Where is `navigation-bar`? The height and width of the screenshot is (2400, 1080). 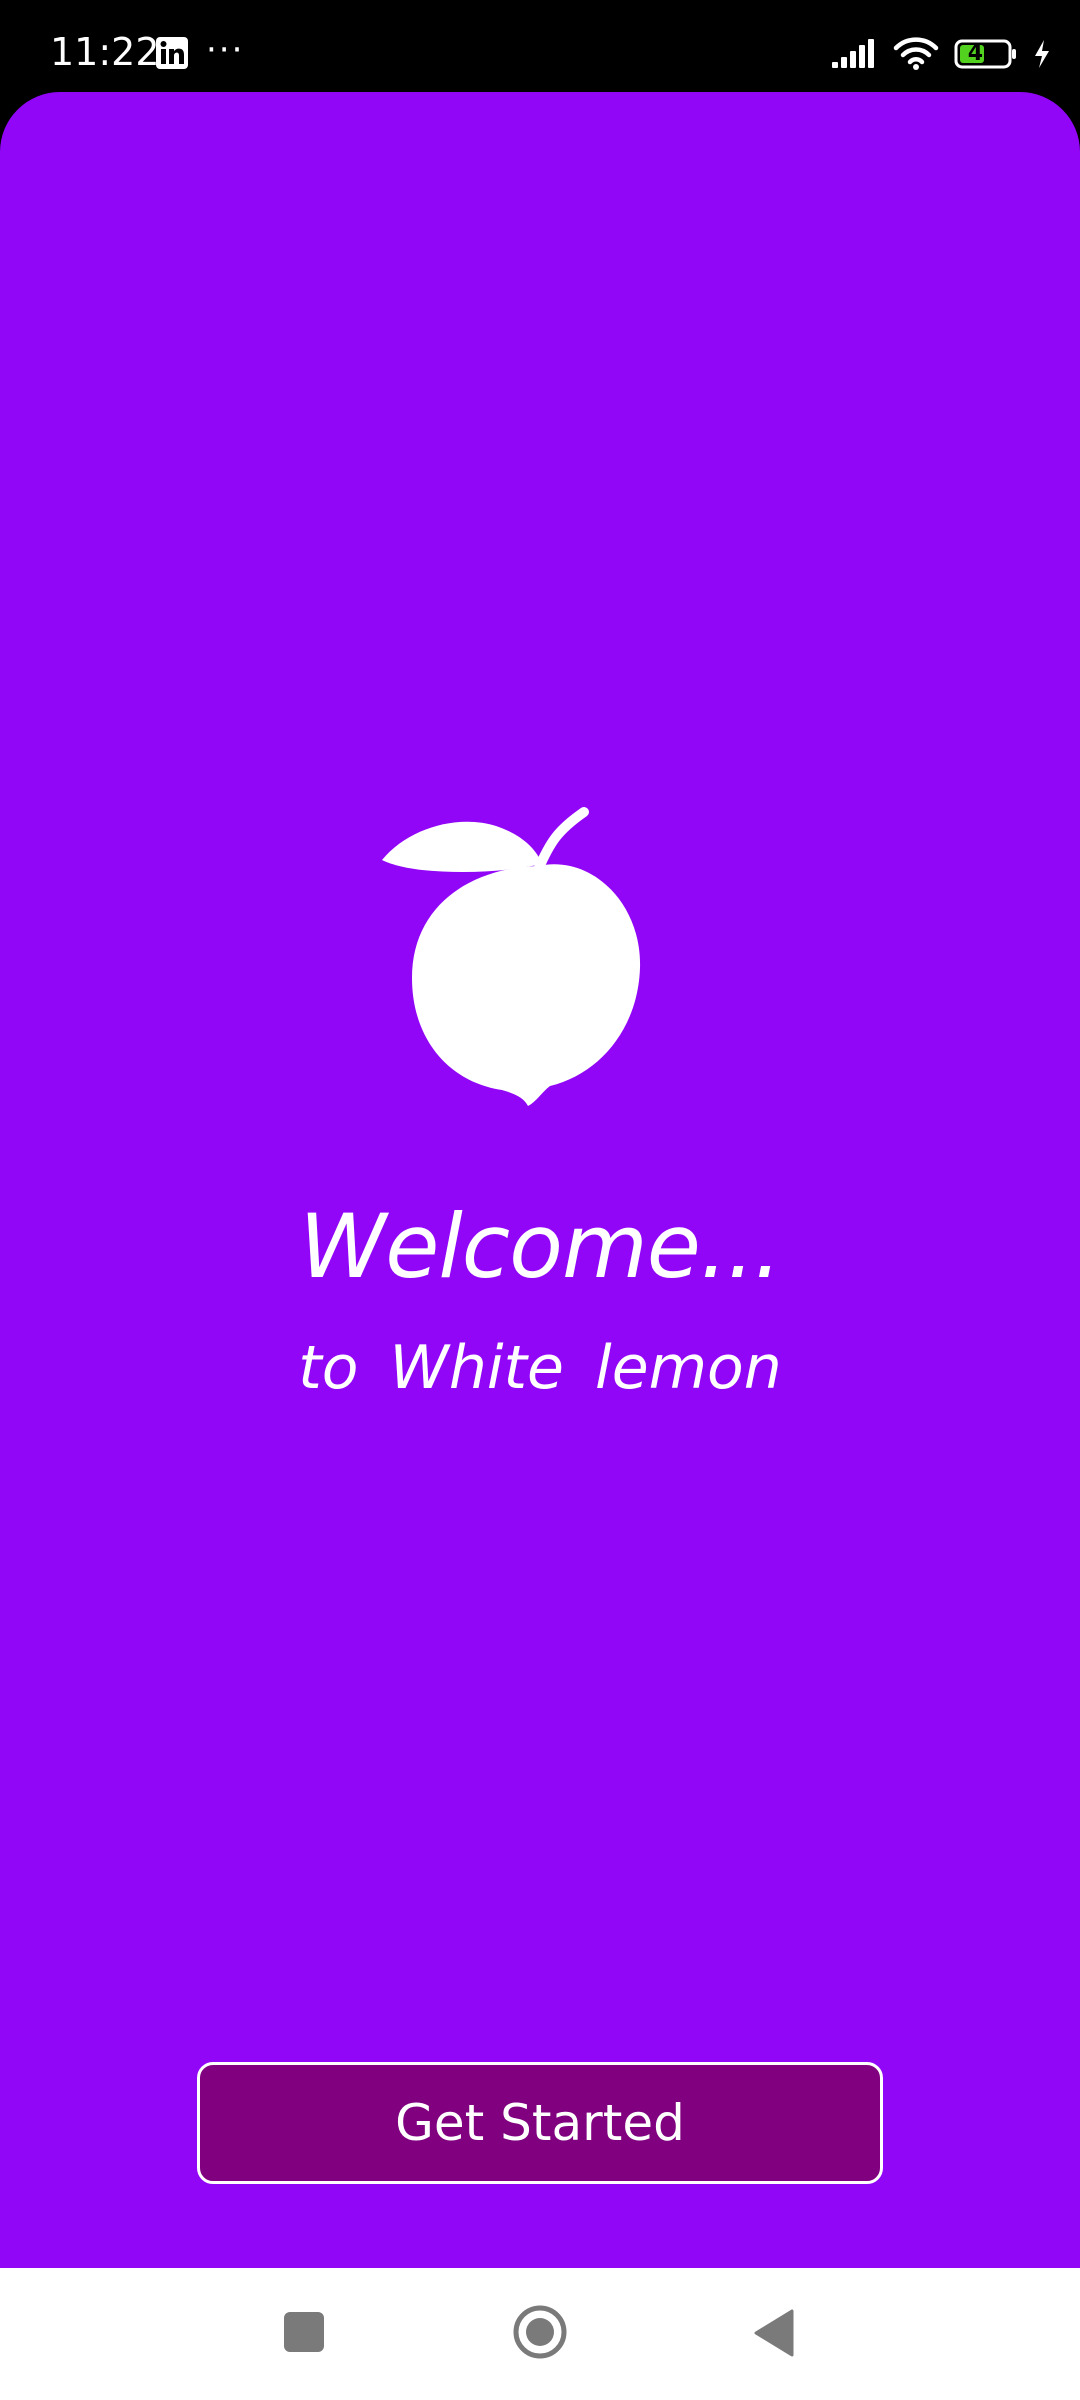 navigation-bar is located at coordinates (540, 2334).